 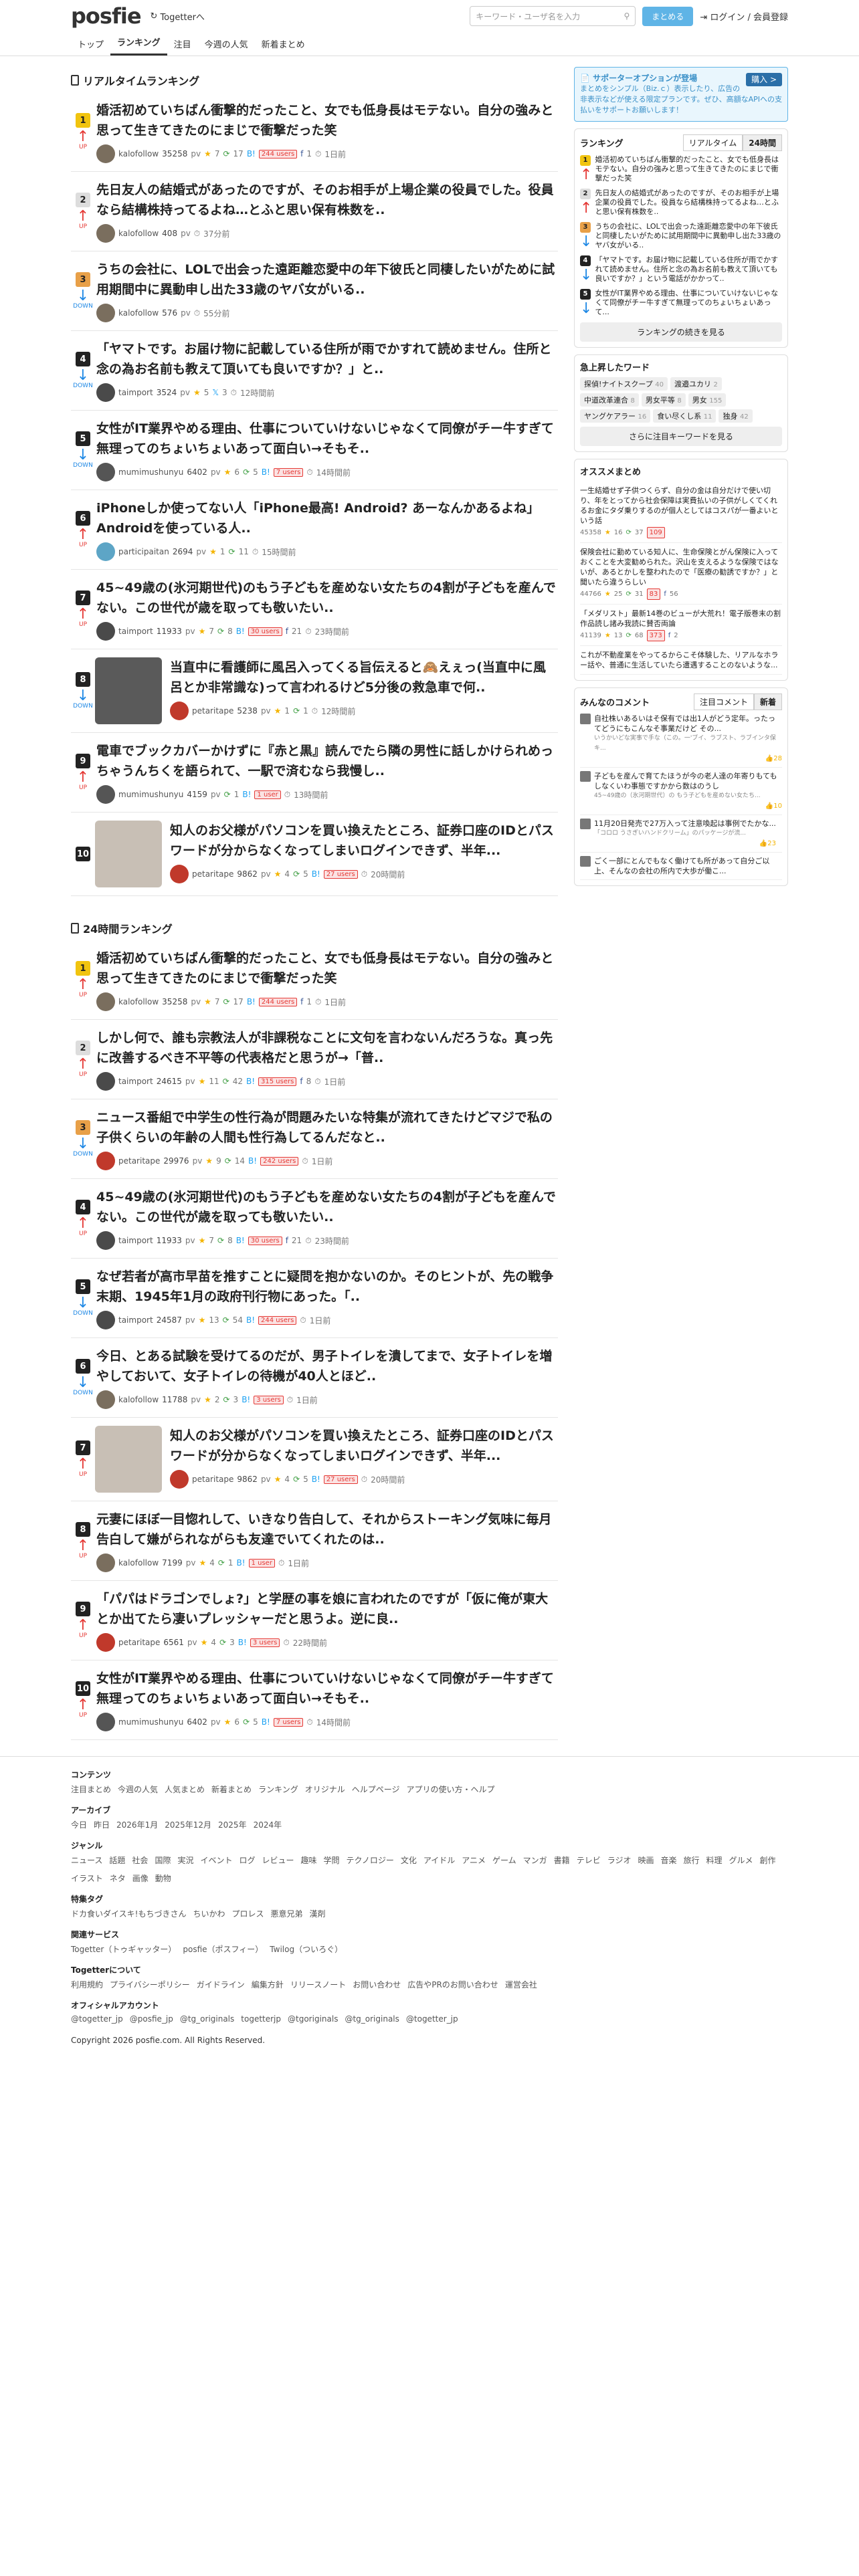 What do you see at coordinates (267, 794) in the screenshot?
I see `hatena-users: 1 user` at bounding box center [267, 794].